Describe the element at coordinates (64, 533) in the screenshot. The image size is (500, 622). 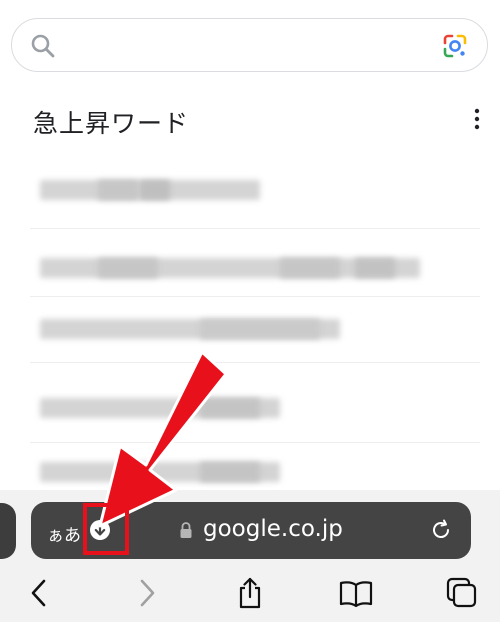
I see `page-menu-button: ぁあ` at that location.